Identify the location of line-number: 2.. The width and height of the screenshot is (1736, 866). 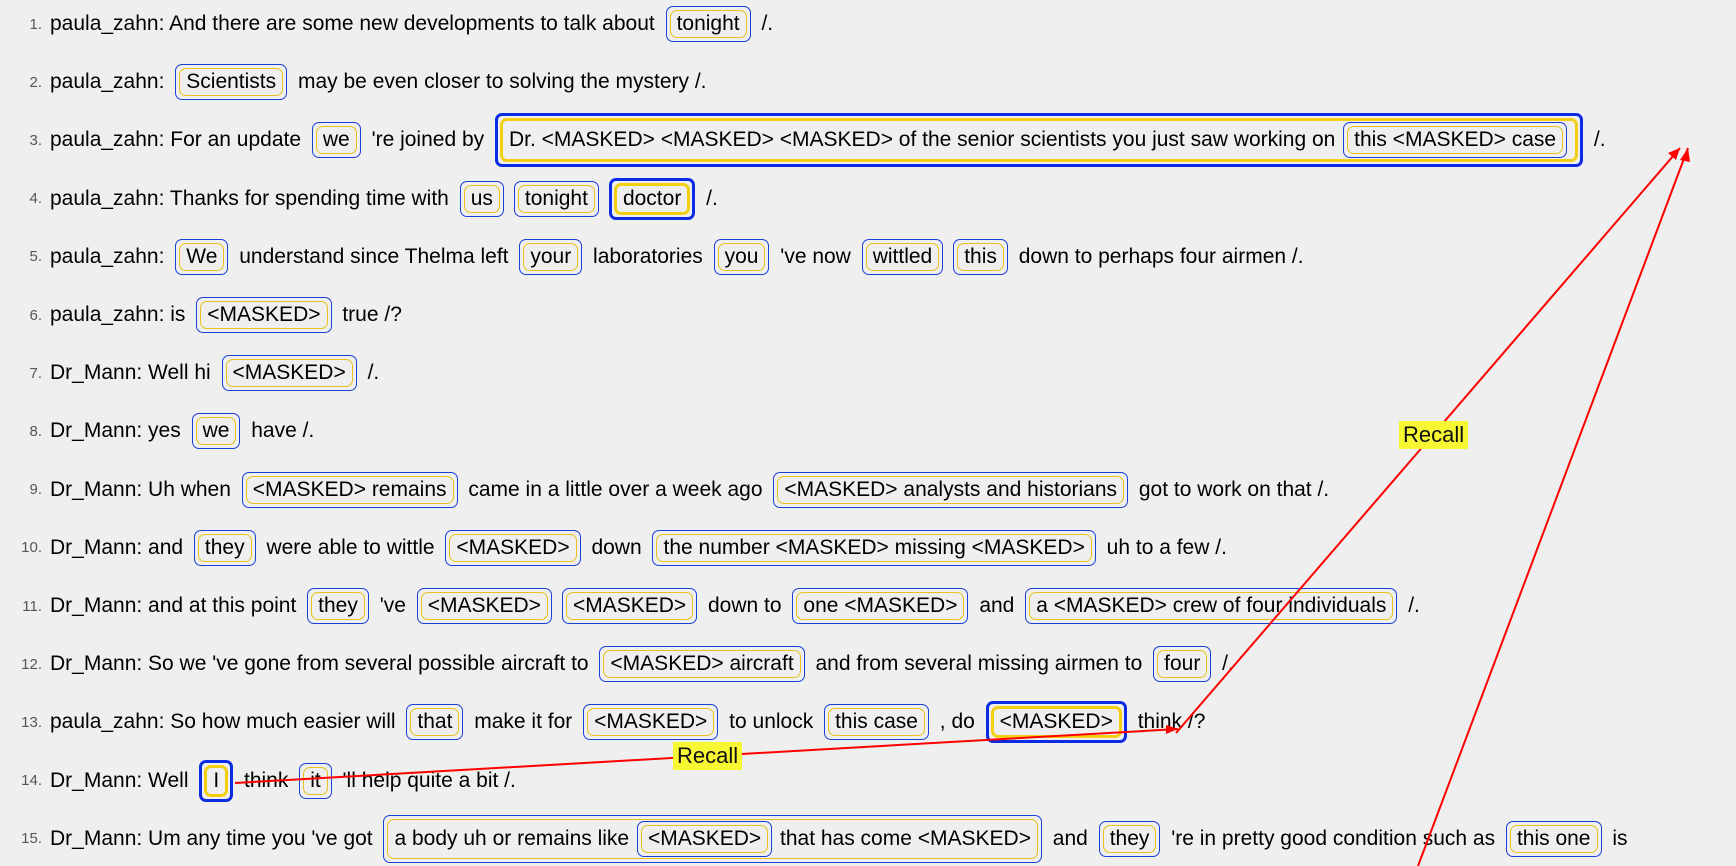
(35, 82).